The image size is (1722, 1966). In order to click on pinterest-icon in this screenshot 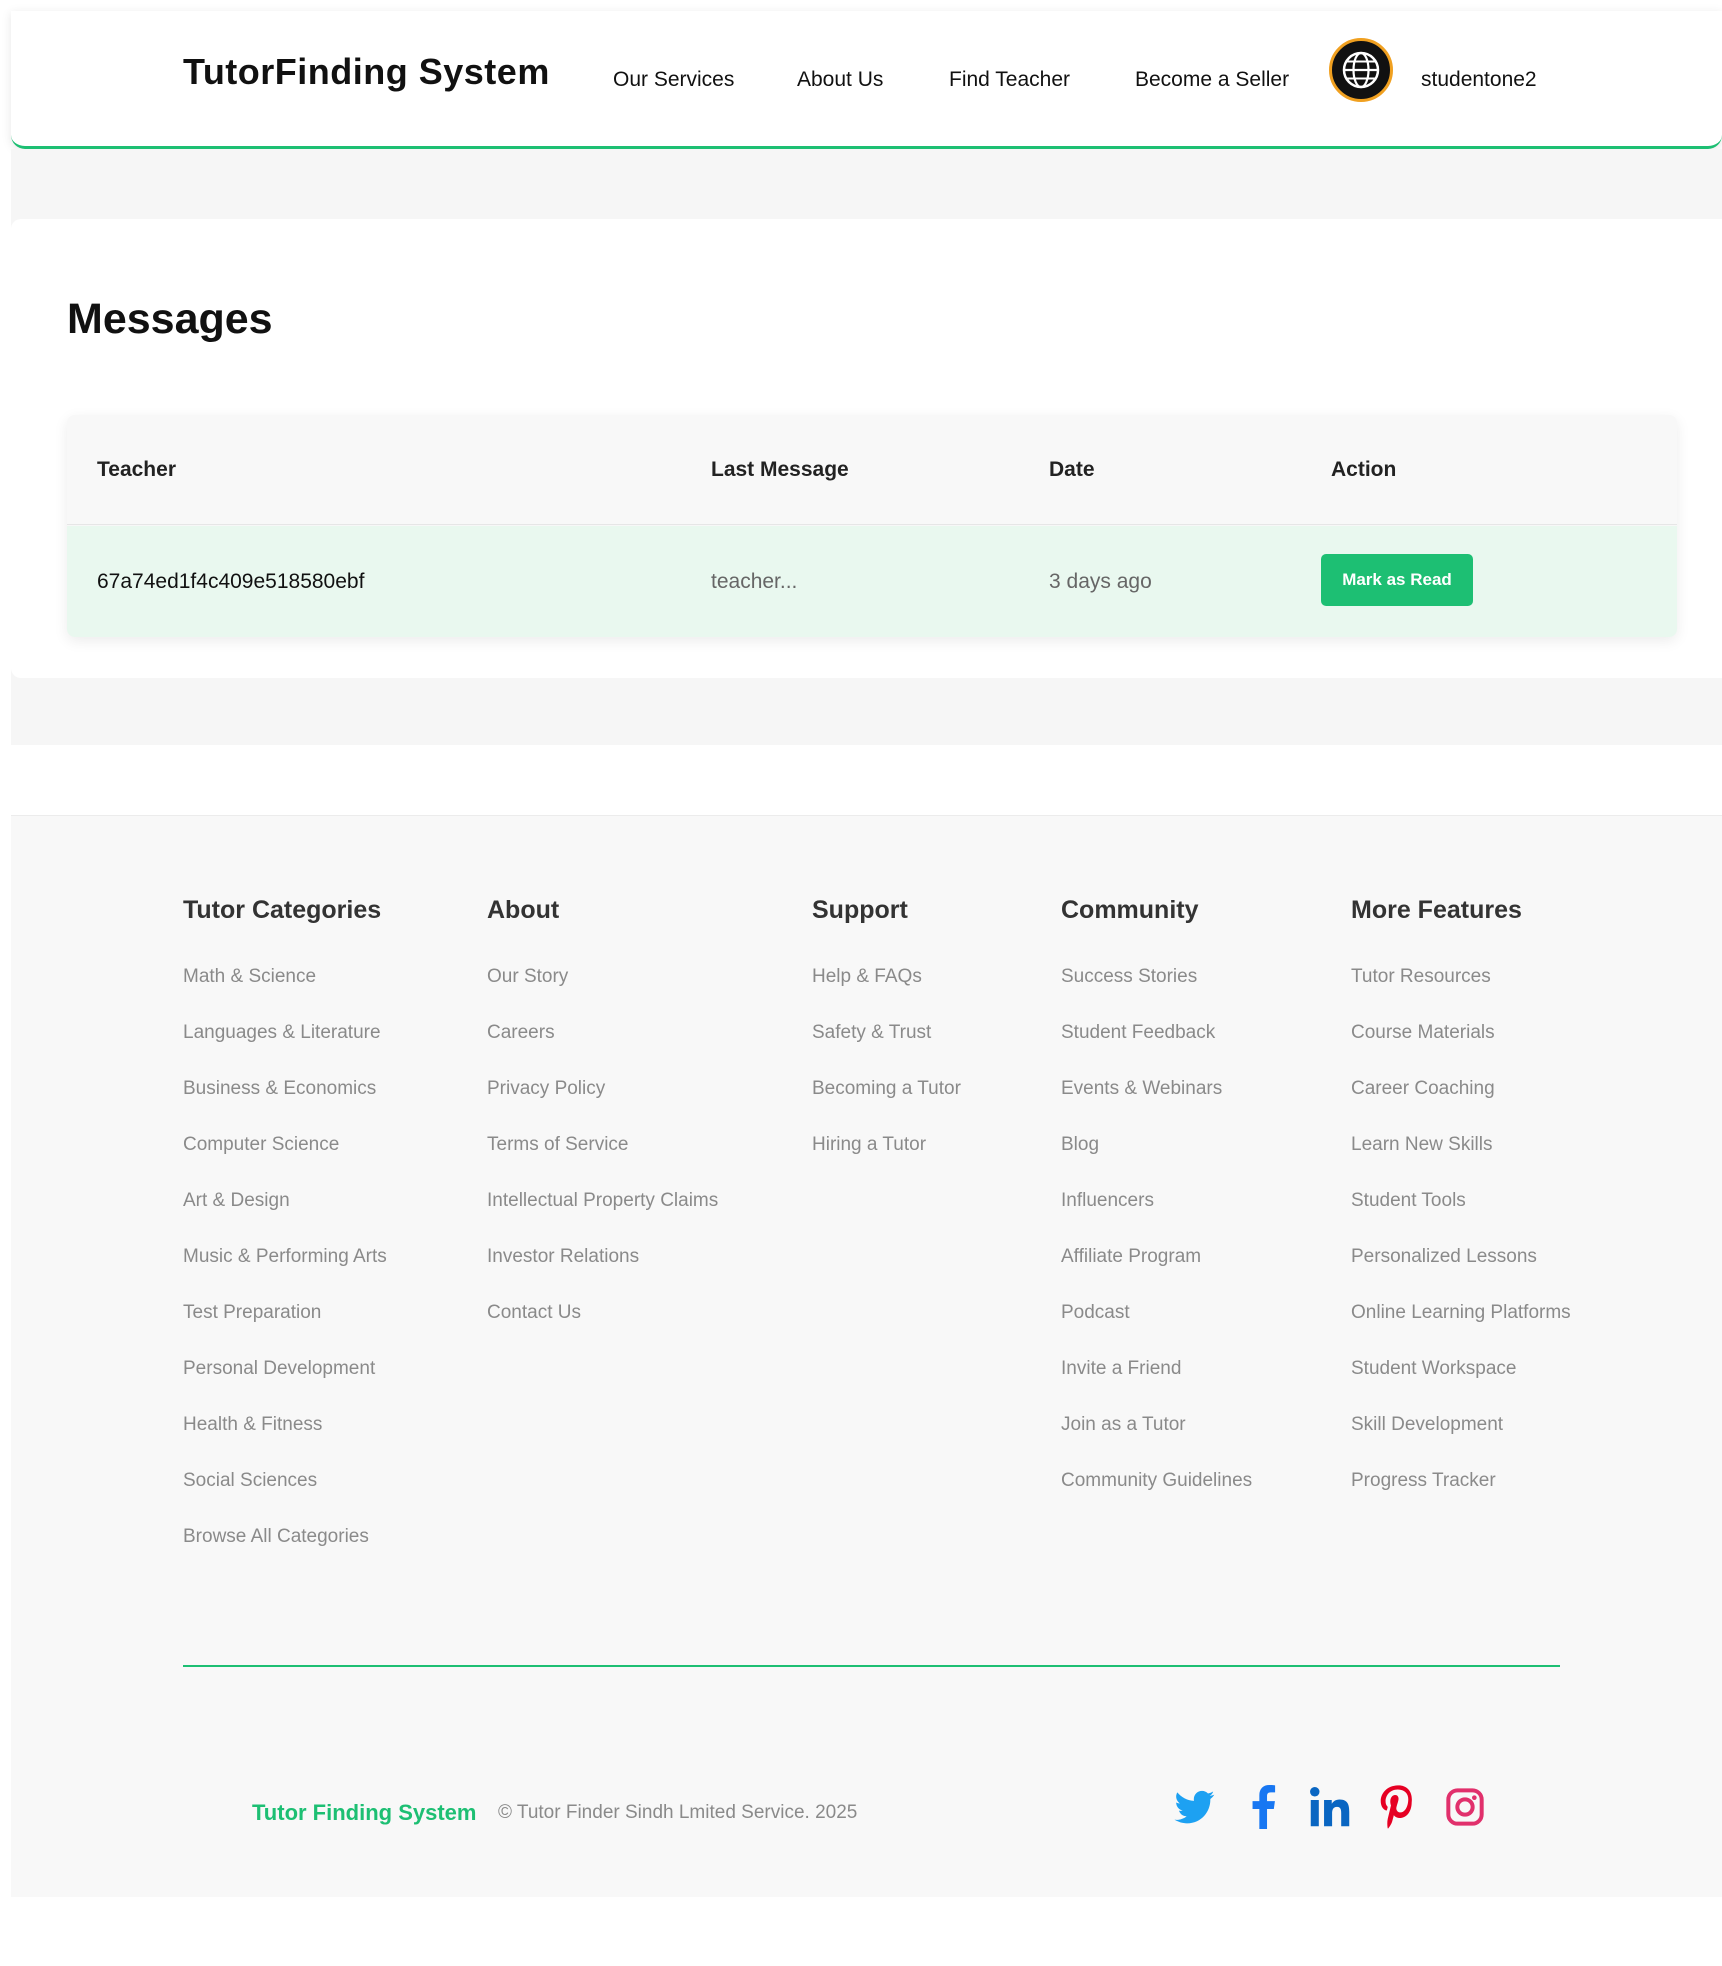, I will do `click(1398, 1807)`.